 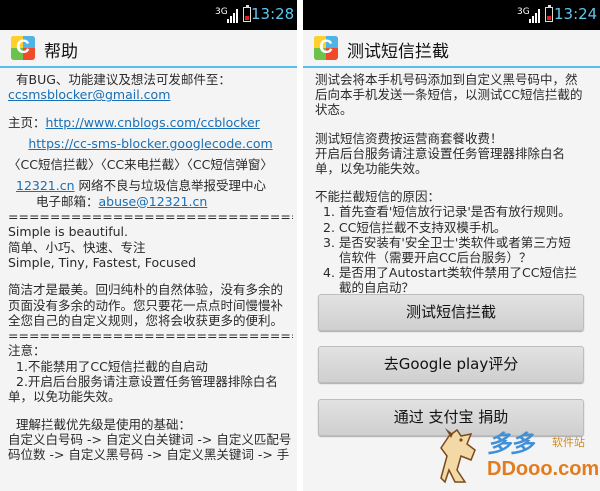 I want to click on text-line: 4. 是否用了Autostart类软件禁用了CC短信拦, so click(x=450, y=273).